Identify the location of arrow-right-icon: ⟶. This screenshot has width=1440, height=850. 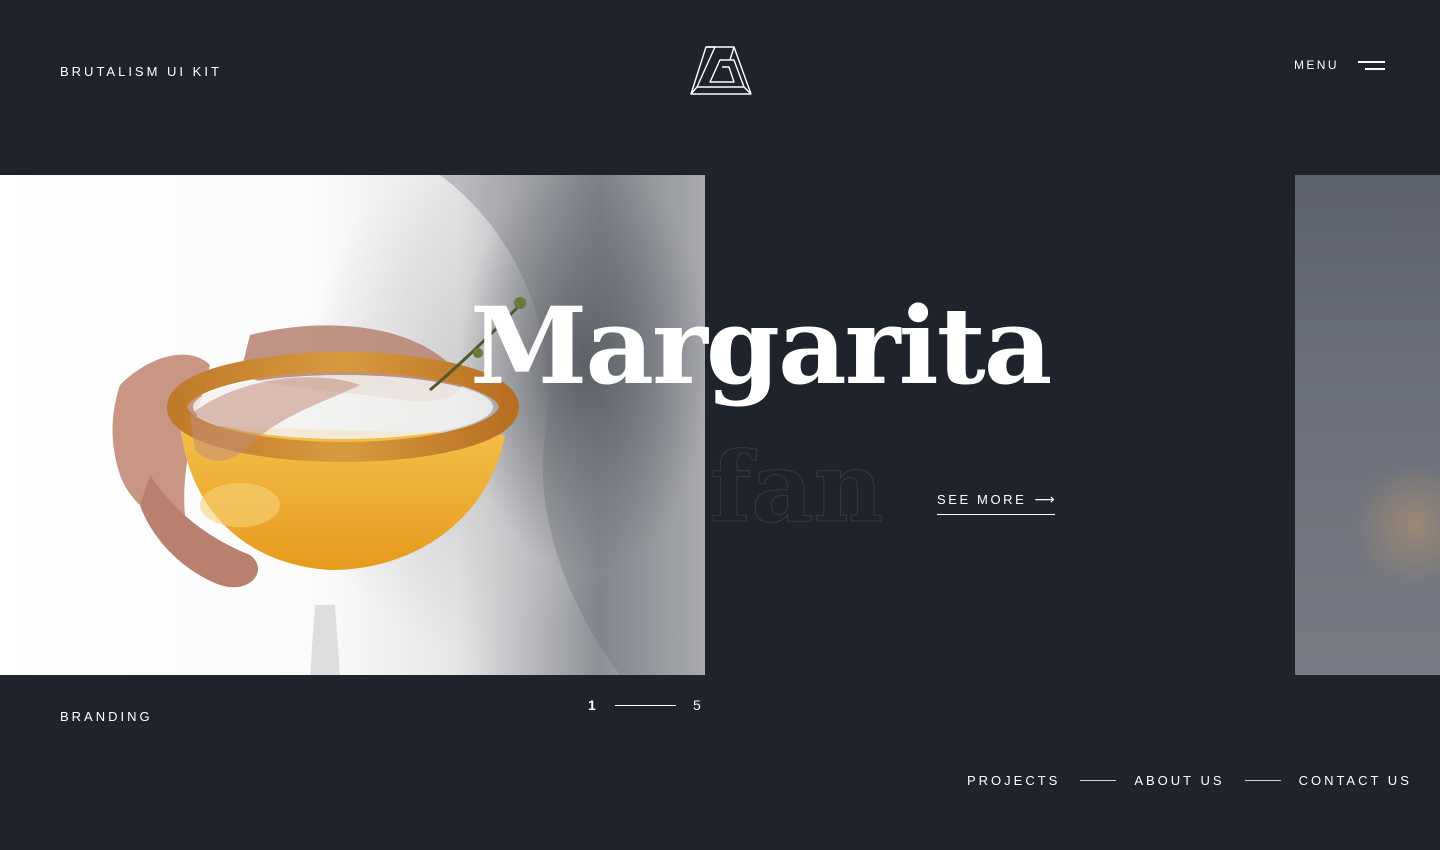
(1044, 499).